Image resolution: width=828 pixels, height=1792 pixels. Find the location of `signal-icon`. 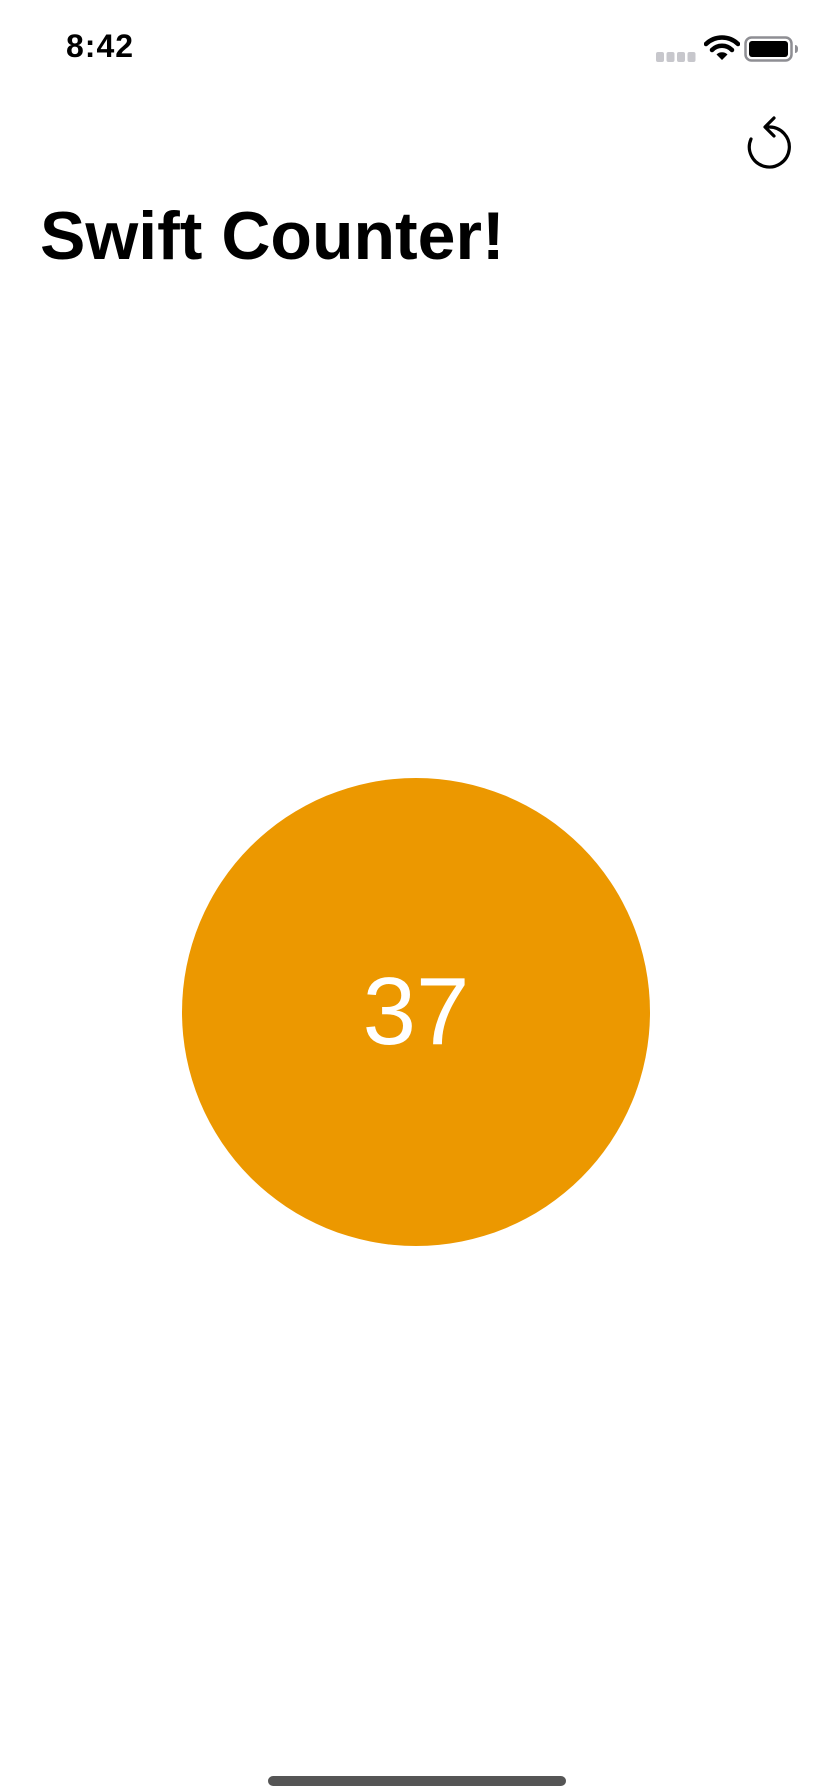

signal-icon is located at coordinates (676, 57).